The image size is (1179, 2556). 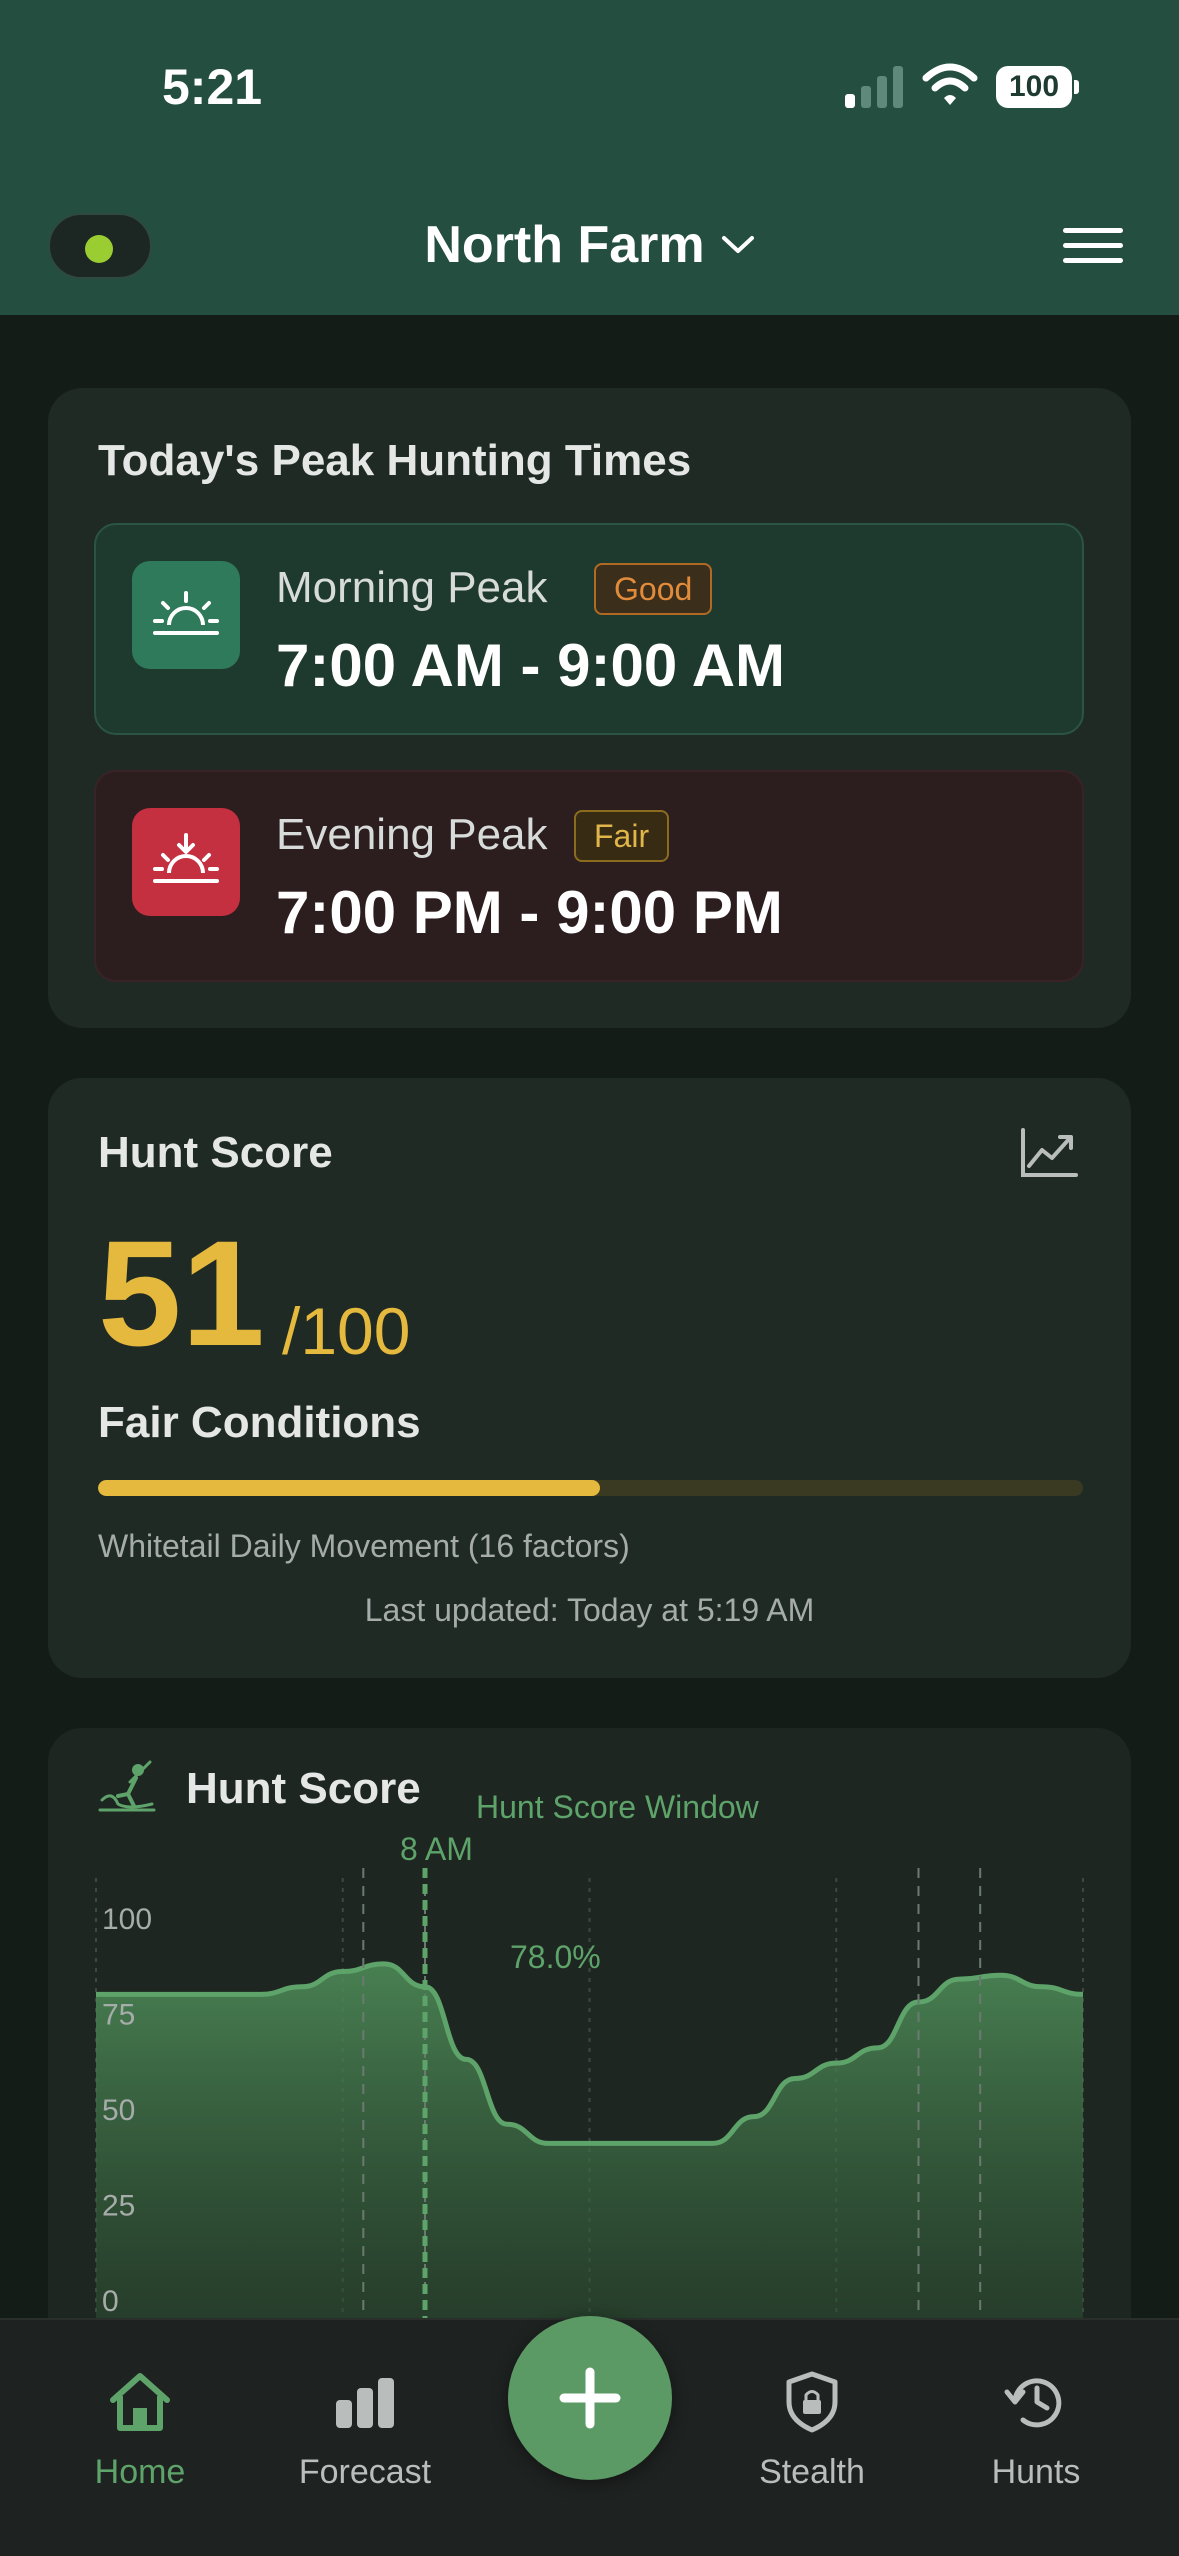 I want to click on nav-label: Home, so click(x=140, y=2472).